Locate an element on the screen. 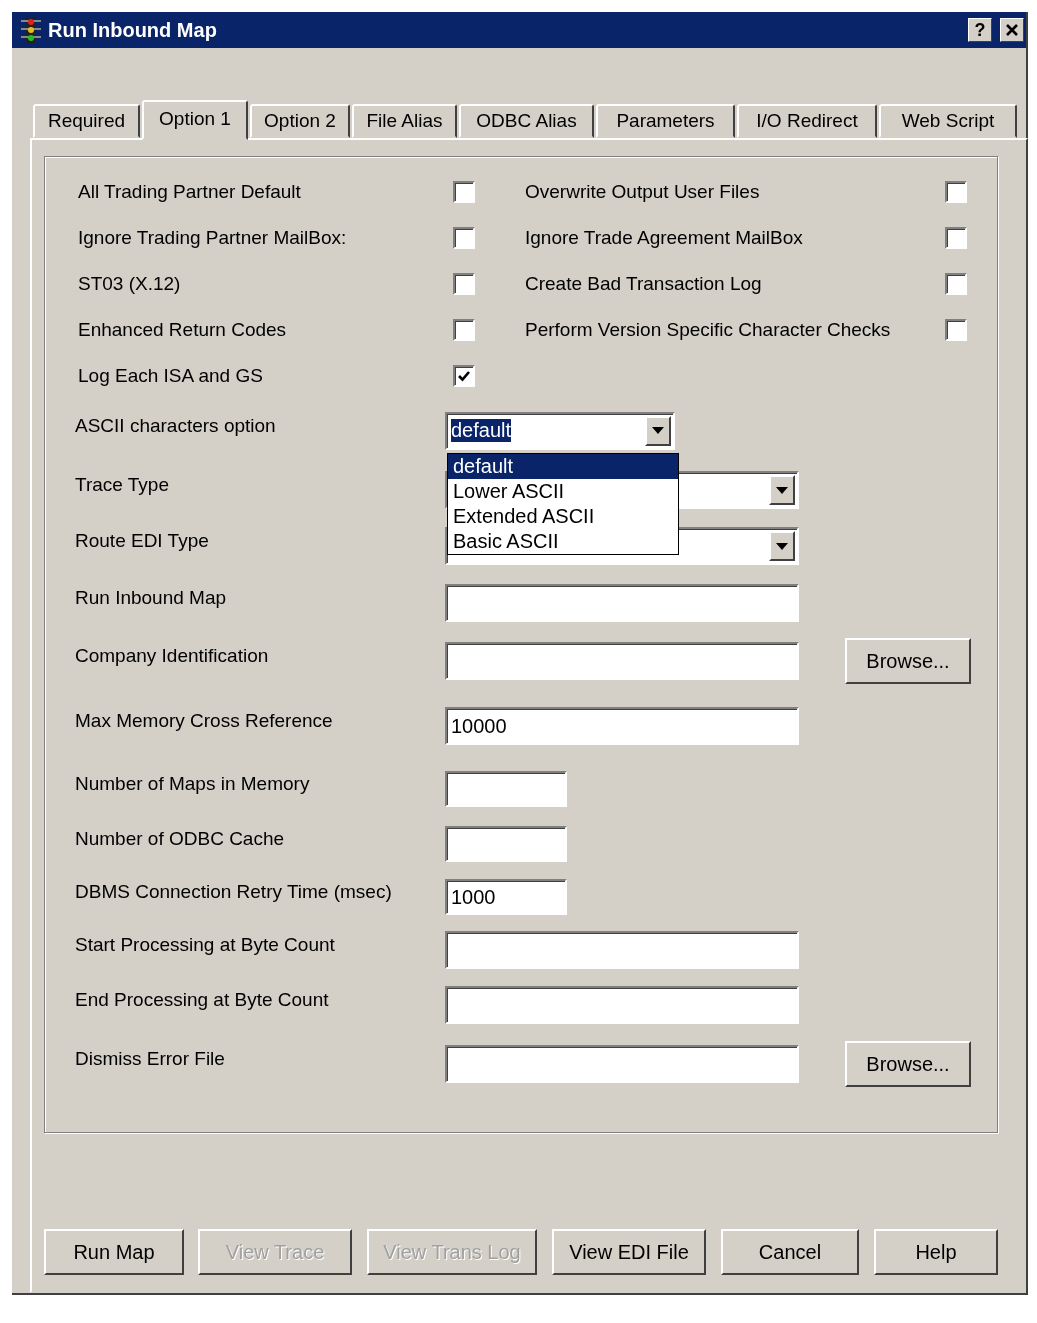 The height and width of the screenshot is (1323, 1037). checkbox-label: Ignore Trade Agreement MailBox is located at coordinates (664, 238).